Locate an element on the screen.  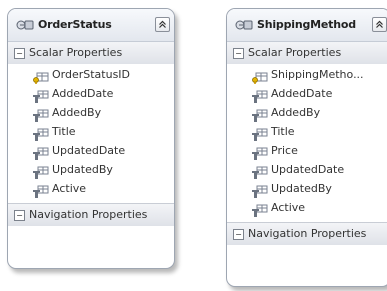
property-label: Price is located at coordinates (284, 150).